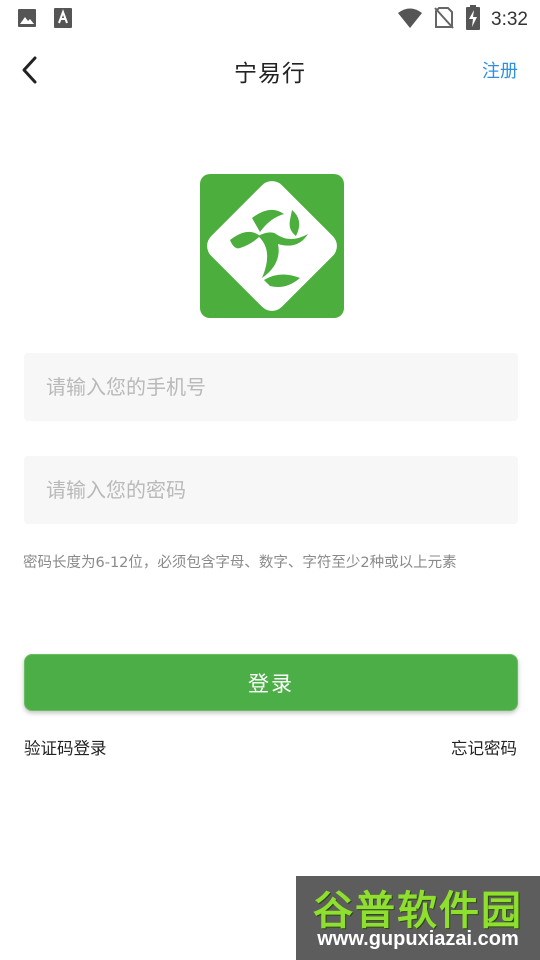 This screenshot has width=540, height=960. What do you see at coordinates (509, 19) in the screenshot?
I see `status-time: 3:32` at bounding box center [509, 19].